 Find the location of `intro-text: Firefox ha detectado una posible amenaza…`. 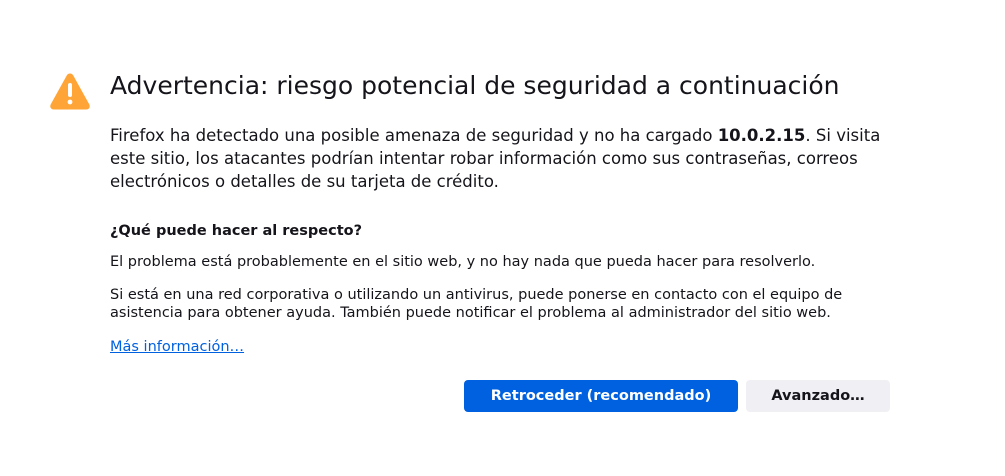

intro-text: Firefox ha detectado una posible amenaza… is located at coordinates (497, 158).